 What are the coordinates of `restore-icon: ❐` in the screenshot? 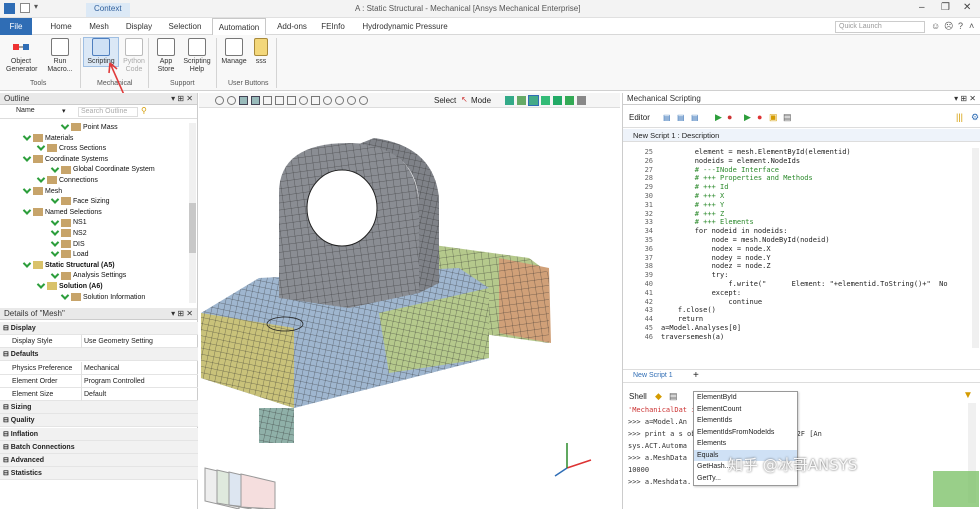 It's located at (945, 7).